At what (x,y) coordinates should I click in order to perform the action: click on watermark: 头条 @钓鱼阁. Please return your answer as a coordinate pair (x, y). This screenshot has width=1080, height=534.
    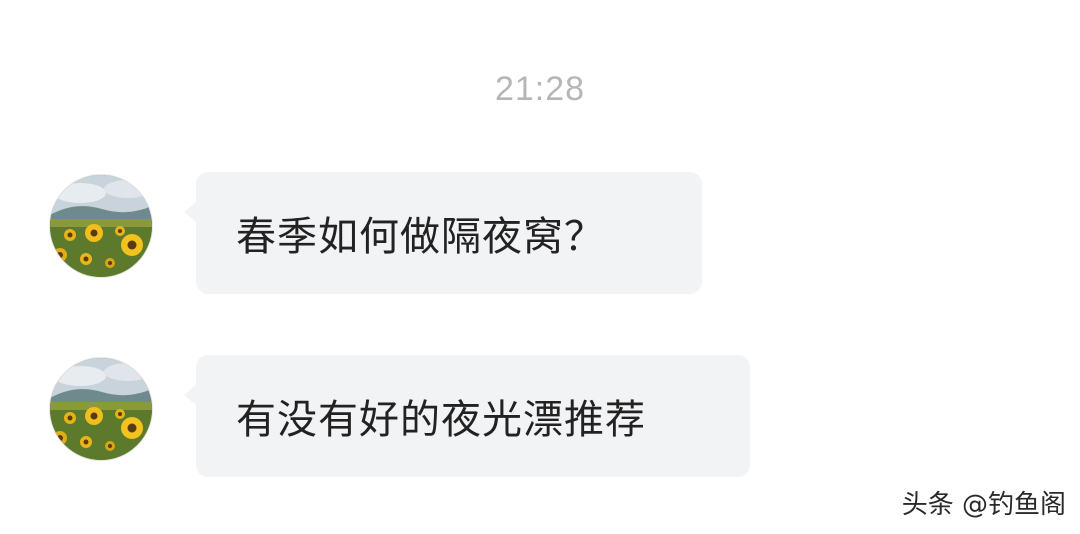
    Looking at the image, I should click on (983, 505).